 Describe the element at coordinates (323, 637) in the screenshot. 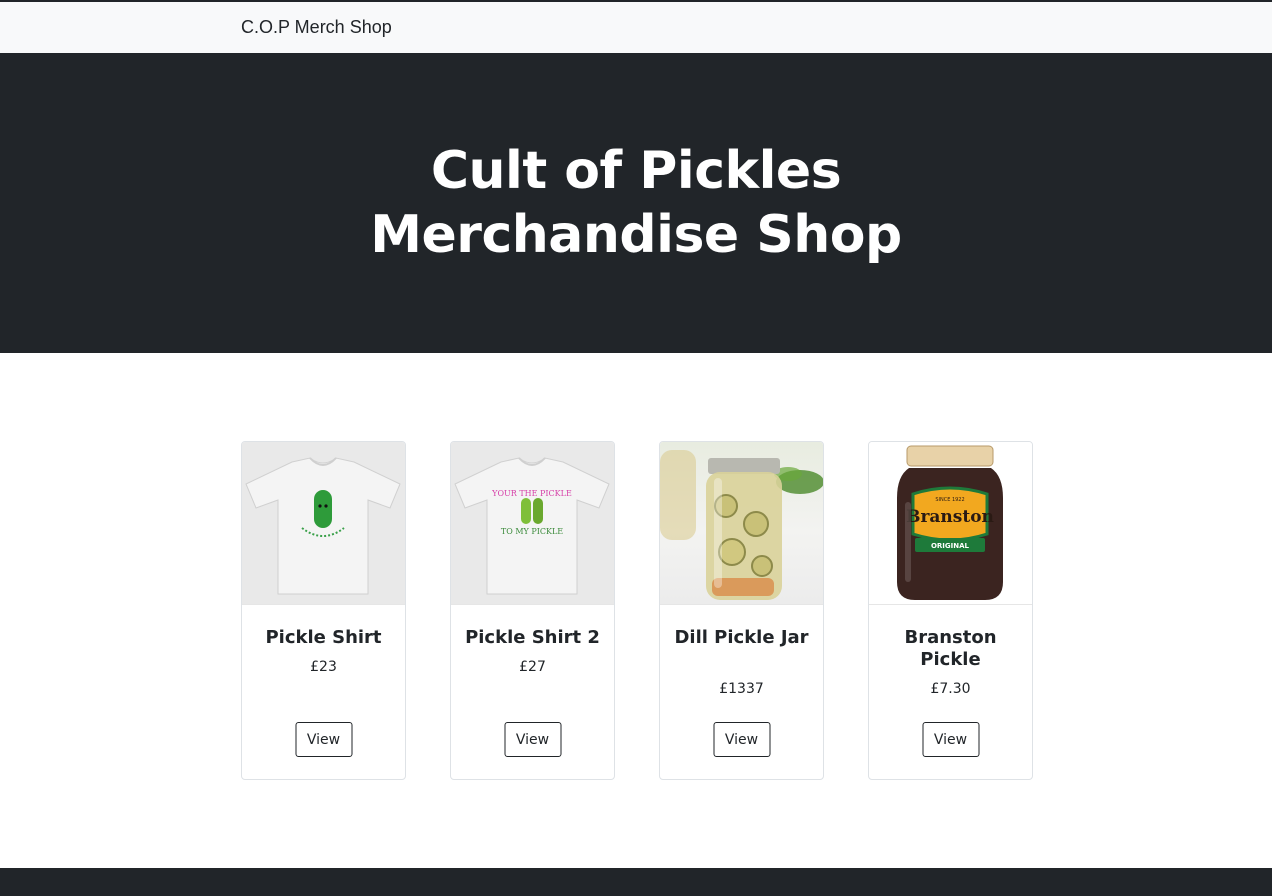

I see `product-title: Pickle Shirt` at that location.